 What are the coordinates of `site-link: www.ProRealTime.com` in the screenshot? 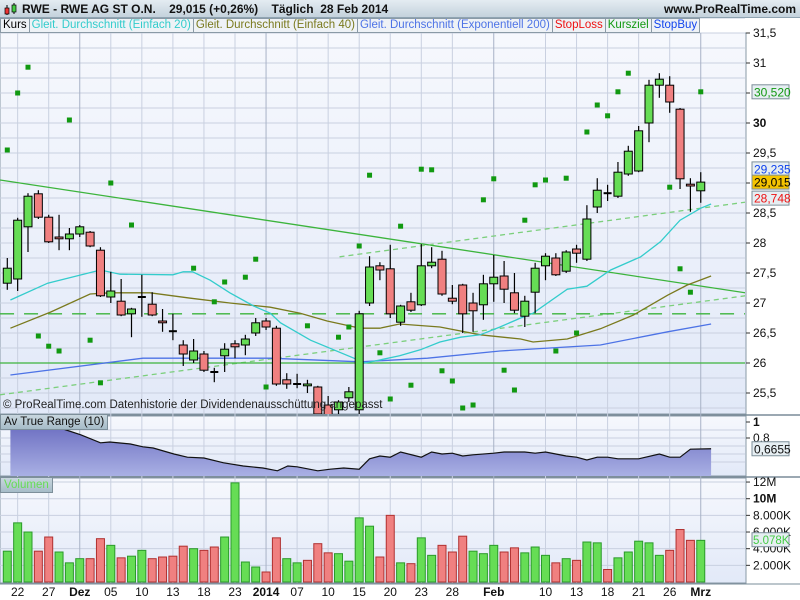 It's located at (730, 9).